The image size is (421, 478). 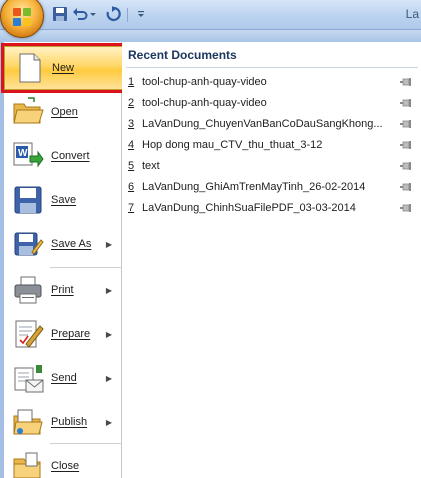 I want to click on new-document-icon, so click(x=30, y=68).